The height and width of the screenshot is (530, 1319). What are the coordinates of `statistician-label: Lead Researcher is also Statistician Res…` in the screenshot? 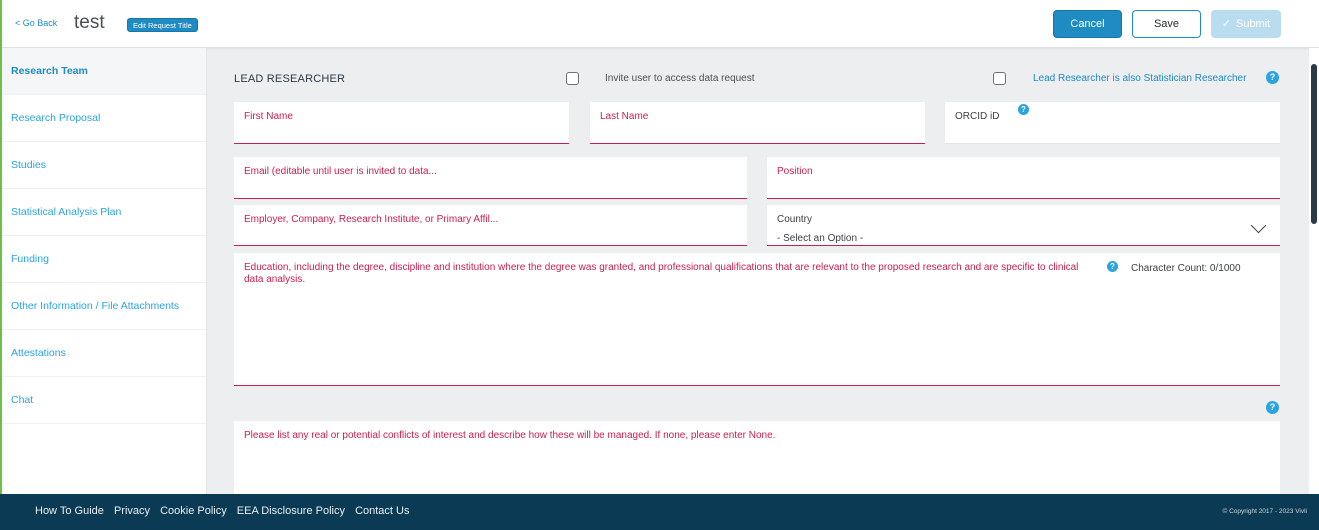 It's located at (1140, 78).